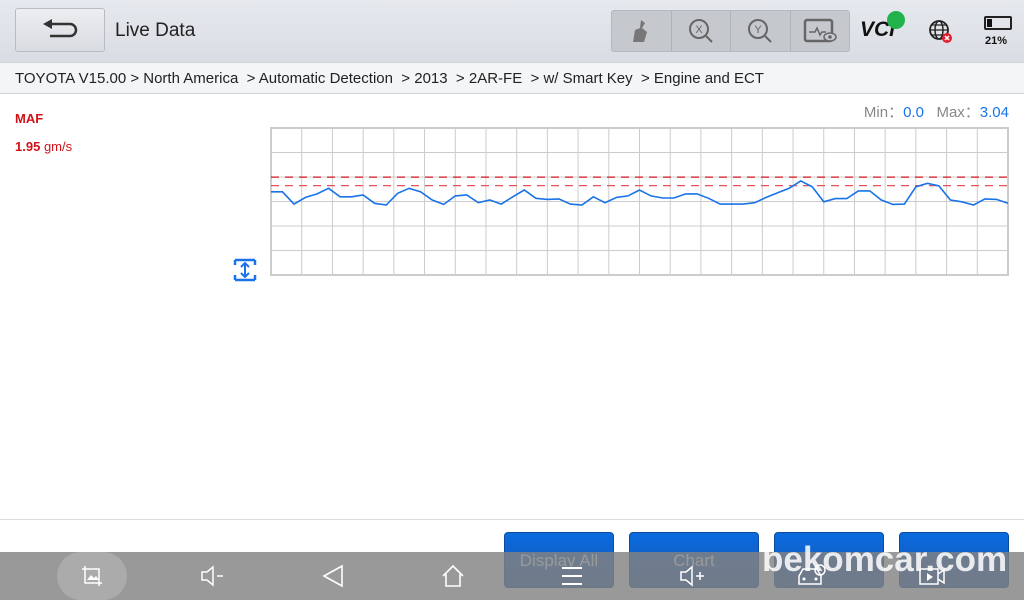 This screenshot has height=600, width=1024. I want to click on zoom-x-icon: X, so click(701, 31).